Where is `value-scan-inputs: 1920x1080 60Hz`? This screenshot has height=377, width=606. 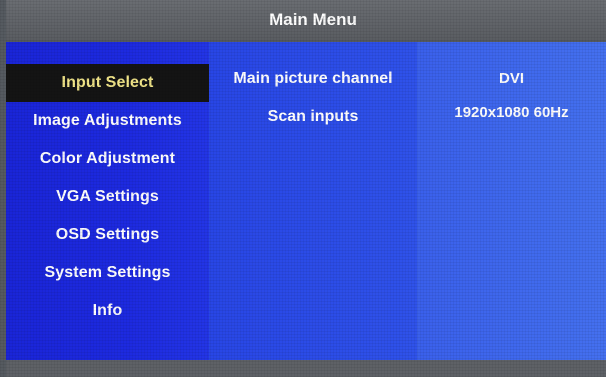 value-scan-inputs: 1920x1080 60Hz is located at coordinates (511, 112).